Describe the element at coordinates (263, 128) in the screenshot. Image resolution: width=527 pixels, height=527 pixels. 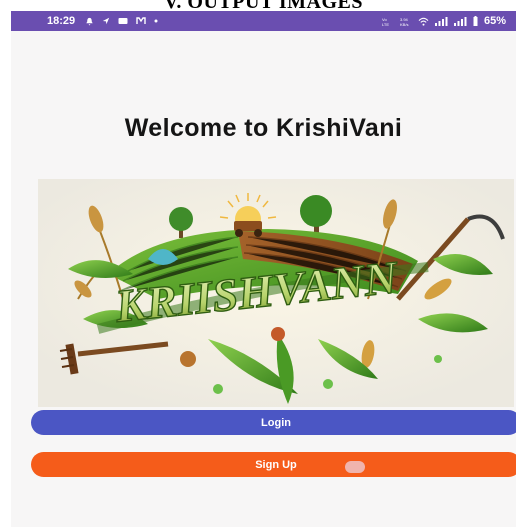
I see `welcome-title: Welcome to KrishiVani` at that location.